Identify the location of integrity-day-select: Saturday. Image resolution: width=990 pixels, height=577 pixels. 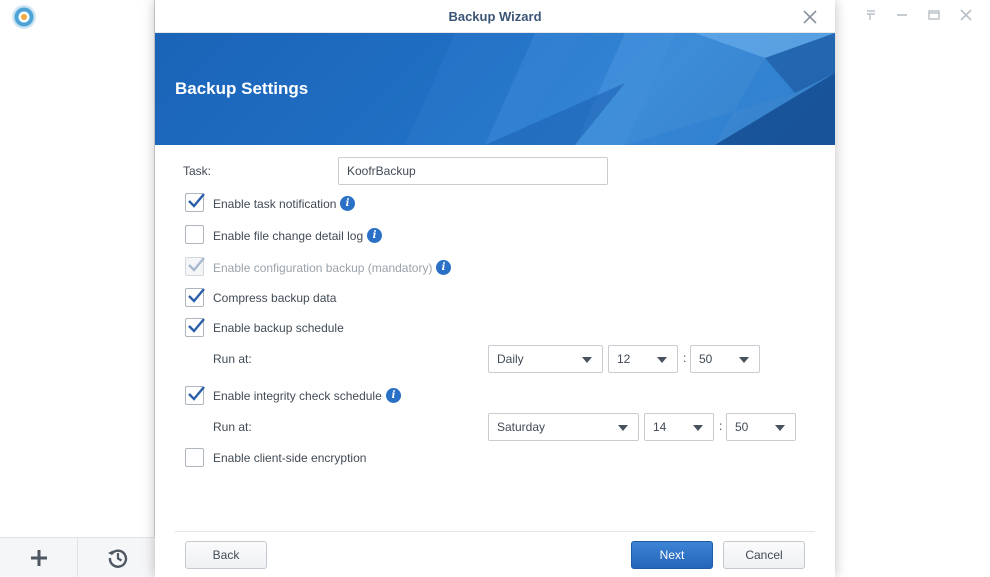
(563, 427).